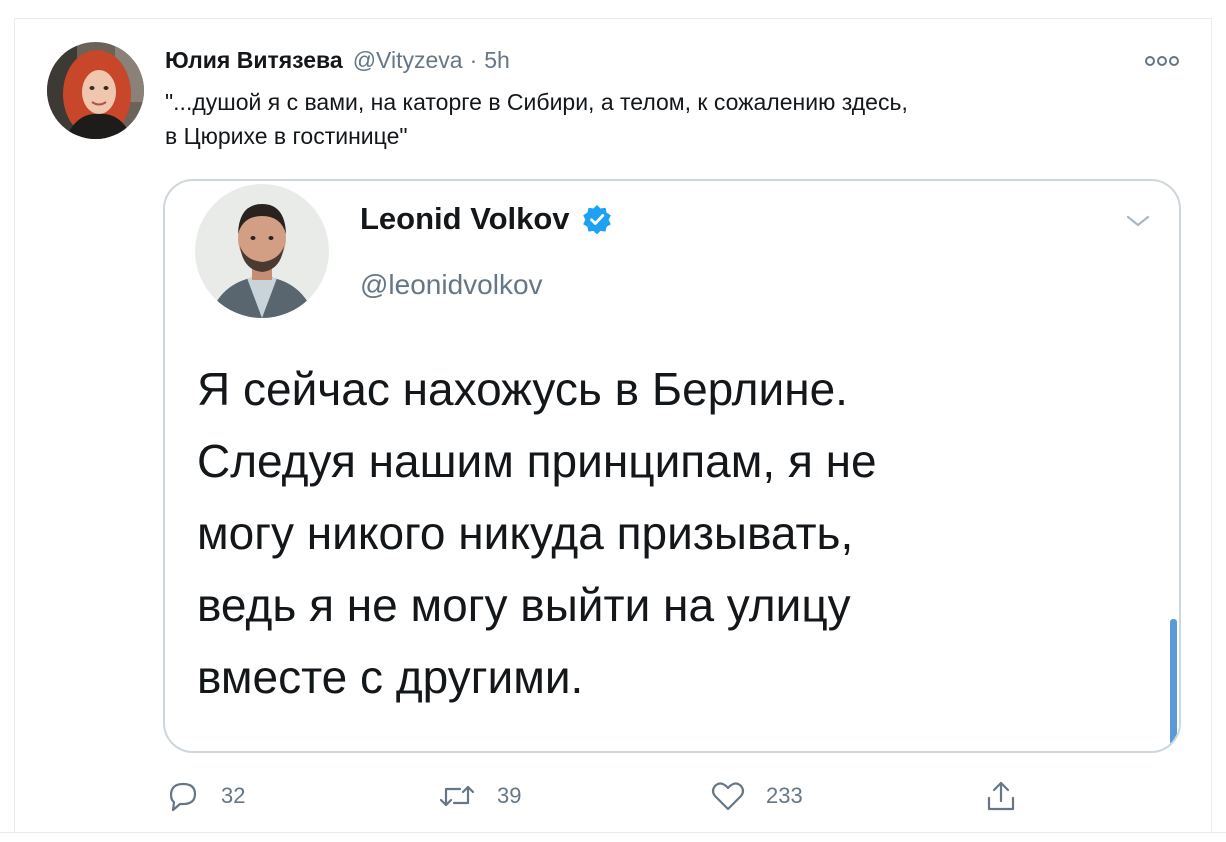  I want to click on reply-button: 32, so click(205, 796).